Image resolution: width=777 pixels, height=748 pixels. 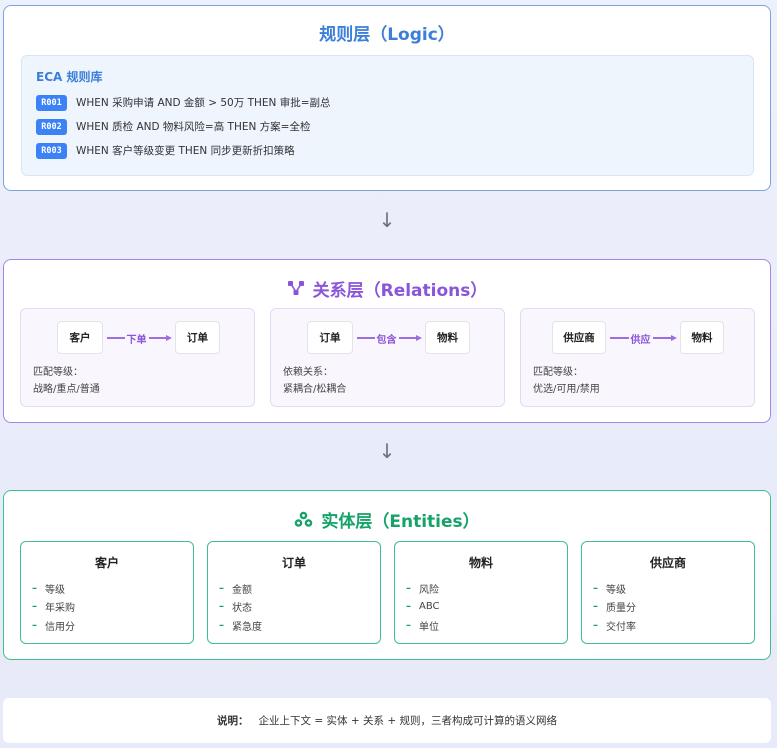 I want to click on entity-name: 订单, so click(x=293, y=563).